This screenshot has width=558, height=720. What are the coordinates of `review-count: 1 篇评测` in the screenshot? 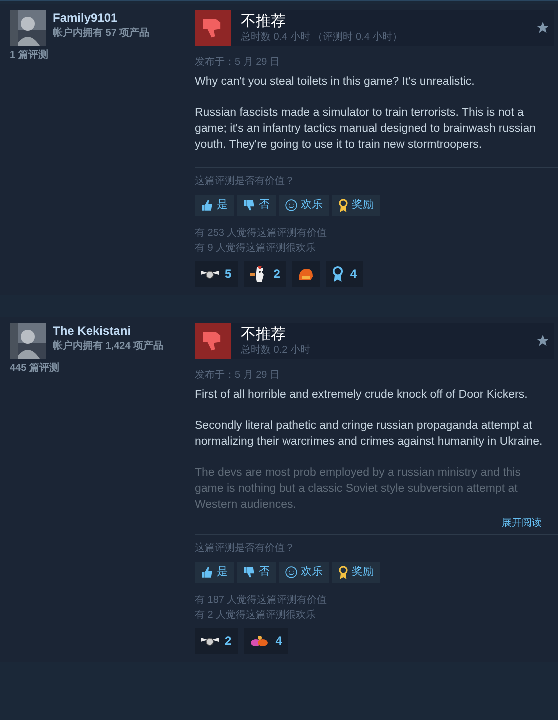 It's located at (30, 55).